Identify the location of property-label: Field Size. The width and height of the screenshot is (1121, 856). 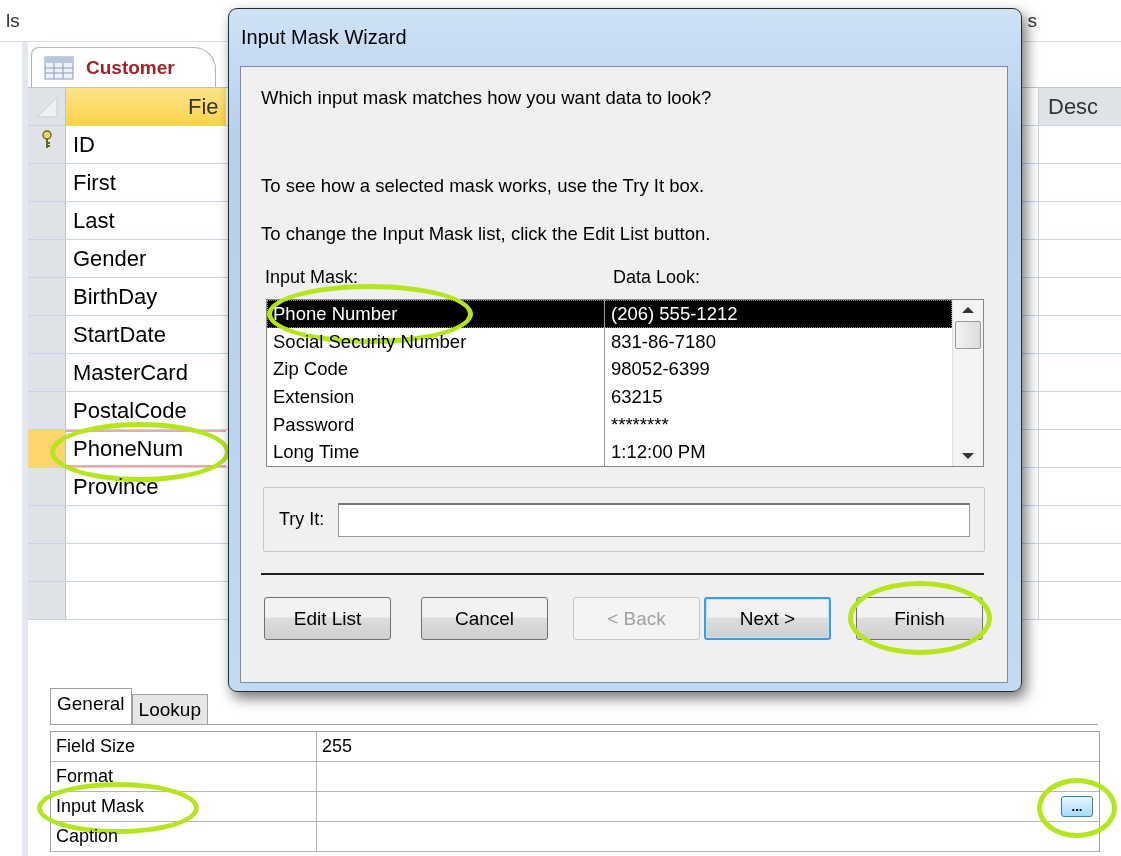
(96, 746).